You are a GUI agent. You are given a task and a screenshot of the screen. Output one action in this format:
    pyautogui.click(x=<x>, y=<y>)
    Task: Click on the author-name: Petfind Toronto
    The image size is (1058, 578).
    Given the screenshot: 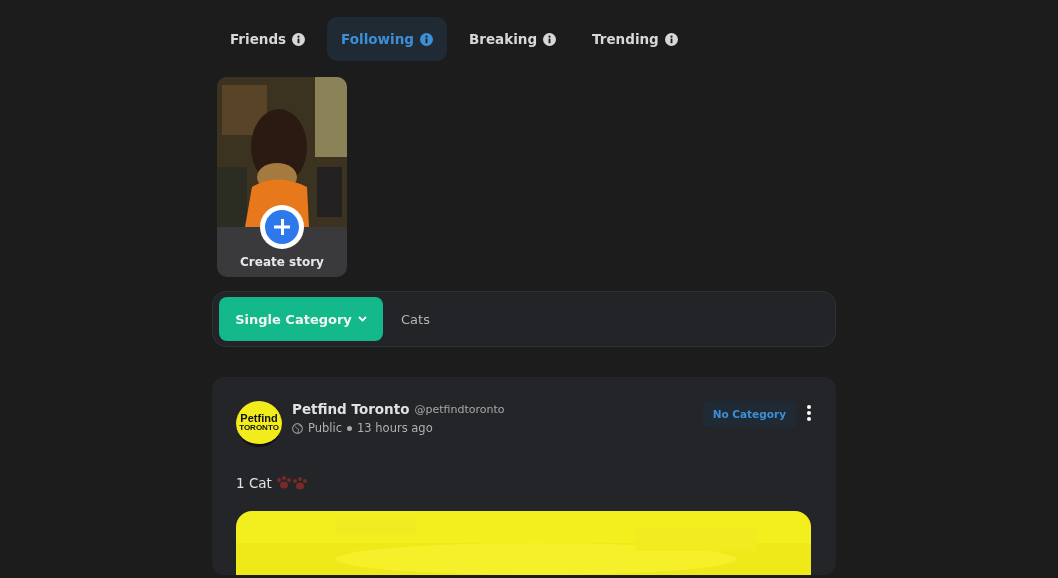 What is the action you would take?
    pyautogui.click(x=351, y=409)
    